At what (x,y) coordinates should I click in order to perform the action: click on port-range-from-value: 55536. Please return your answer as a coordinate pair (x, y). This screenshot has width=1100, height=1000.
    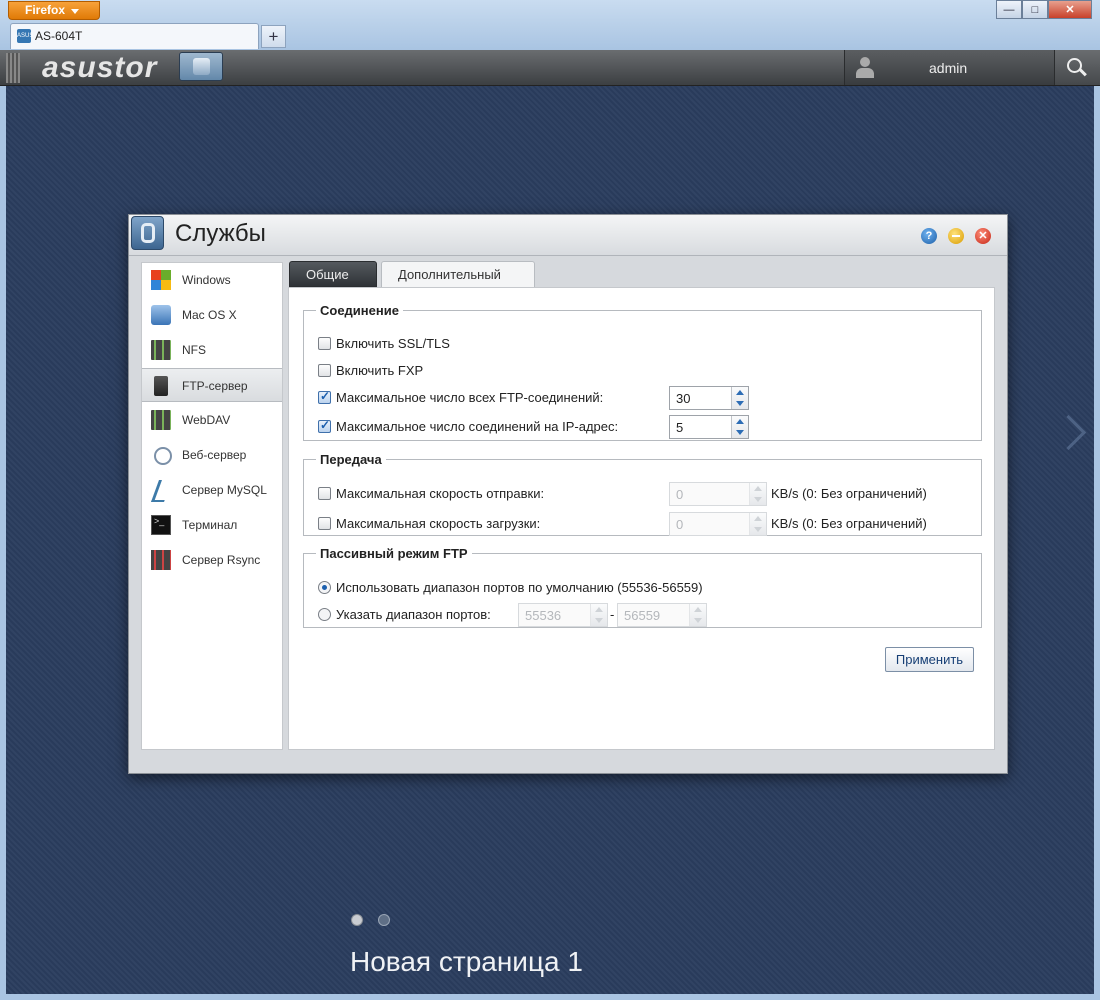
    Looking at the image, I should click on (543, 615).